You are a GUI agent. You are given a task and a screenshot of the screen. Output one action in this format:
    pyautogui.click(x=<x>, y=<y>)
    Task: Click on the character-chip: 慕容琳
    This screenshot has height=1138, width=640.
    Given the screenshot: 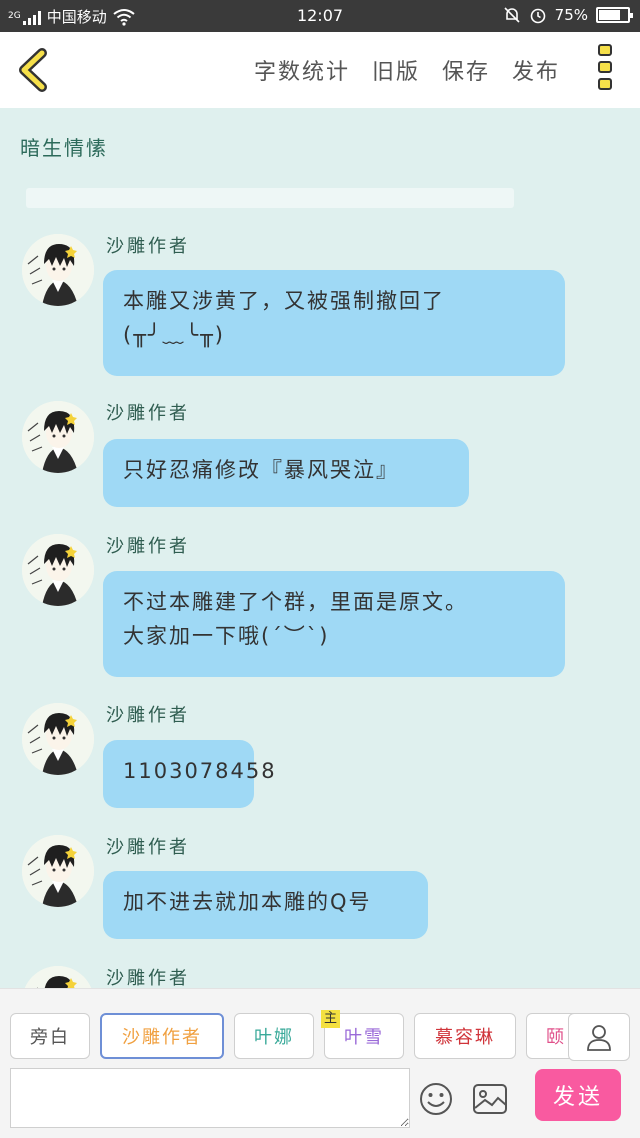 What is the action you would take?
    pyautogui.click(x=465, y=1036)
    